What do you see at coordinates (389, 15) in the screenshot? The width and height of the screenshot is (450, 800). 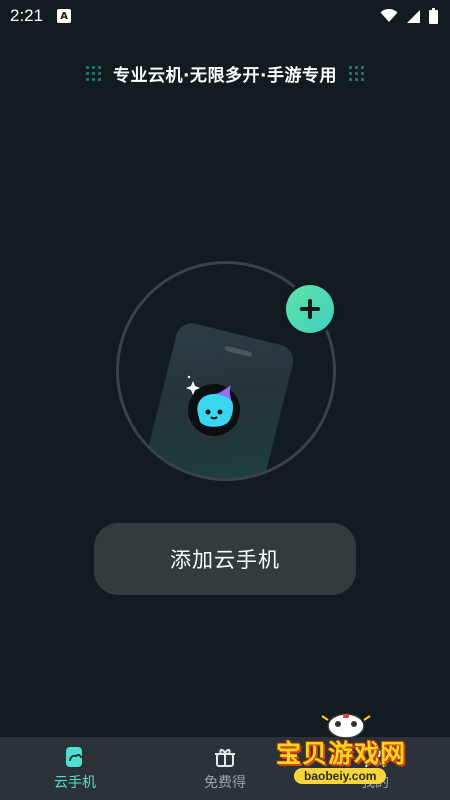 I see `wifi-icon` at bounding box center [389, 15].